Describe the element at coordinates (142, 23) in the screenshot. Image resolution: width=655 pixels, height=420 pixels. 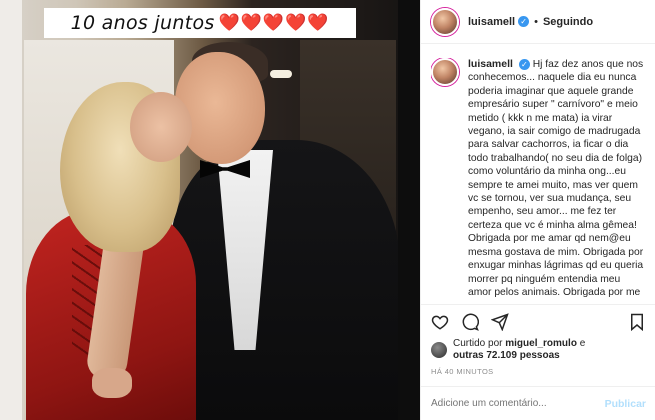
I see `photo-caption: 10 anos juntos` at that location.